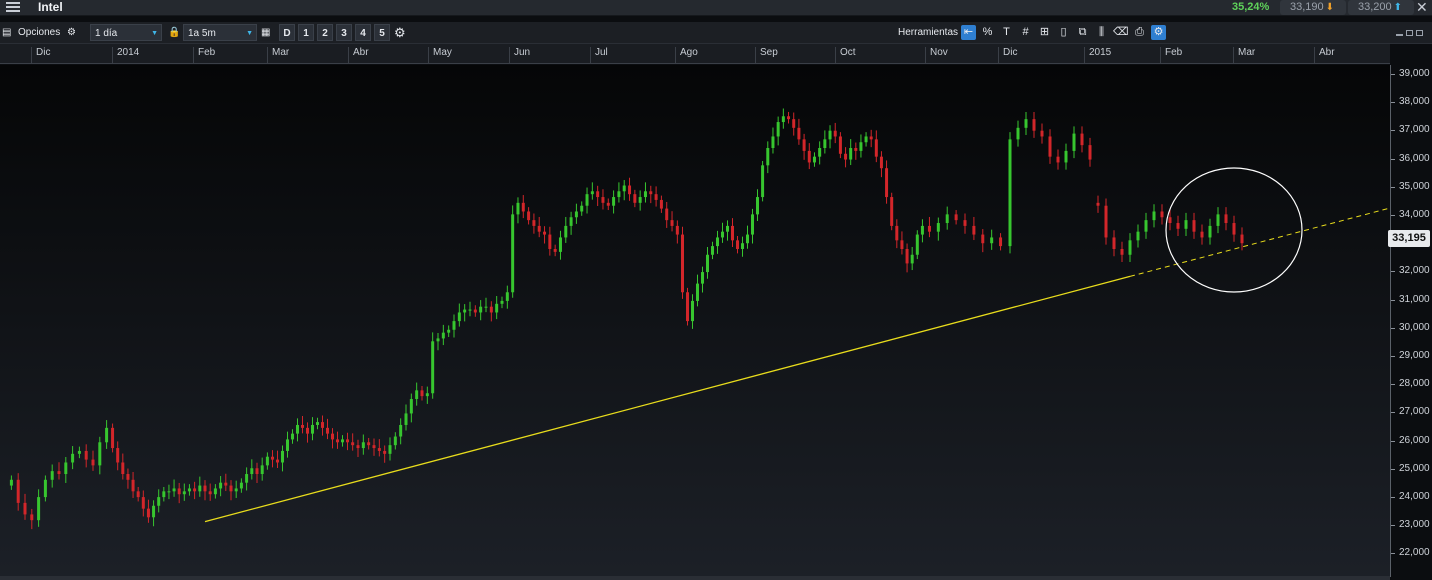 This screenshot has height=580, width=1432. I want to click on range-select: 1a 5m ▼, so click(220, 32).